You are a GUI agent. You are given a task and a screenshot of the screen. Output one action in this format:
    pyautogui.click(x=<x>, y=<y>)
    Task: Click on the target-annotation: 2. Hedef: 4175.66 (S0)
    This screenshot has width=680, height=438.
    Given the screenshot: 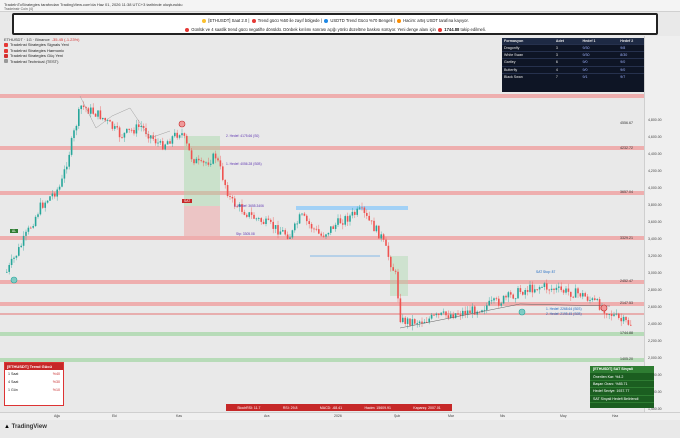 What is the action you would take?
    pyautogui.click(x=243, y=136)
    